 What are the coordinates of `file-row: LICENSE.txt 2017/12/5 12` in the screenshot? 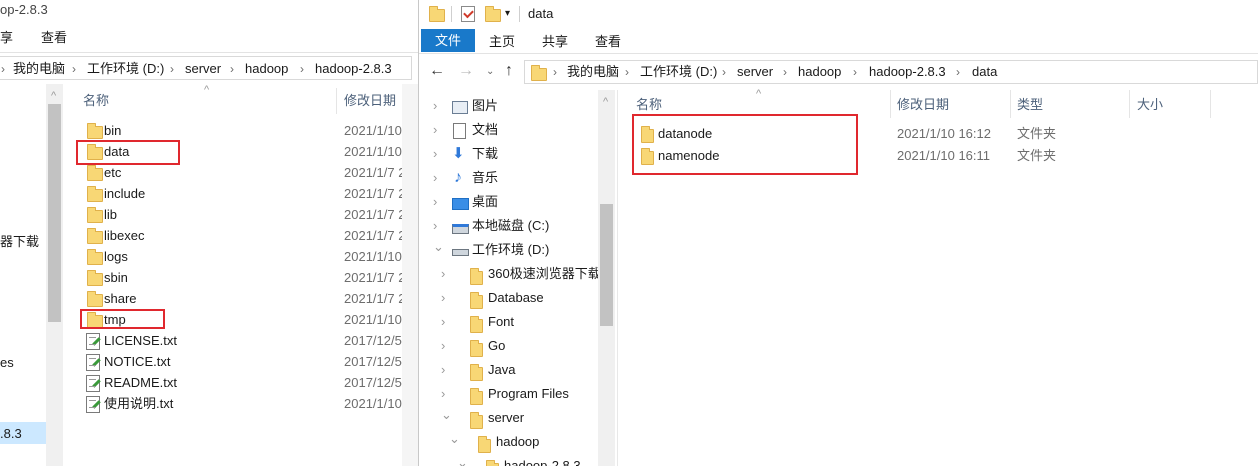 It's located at (248, 341).